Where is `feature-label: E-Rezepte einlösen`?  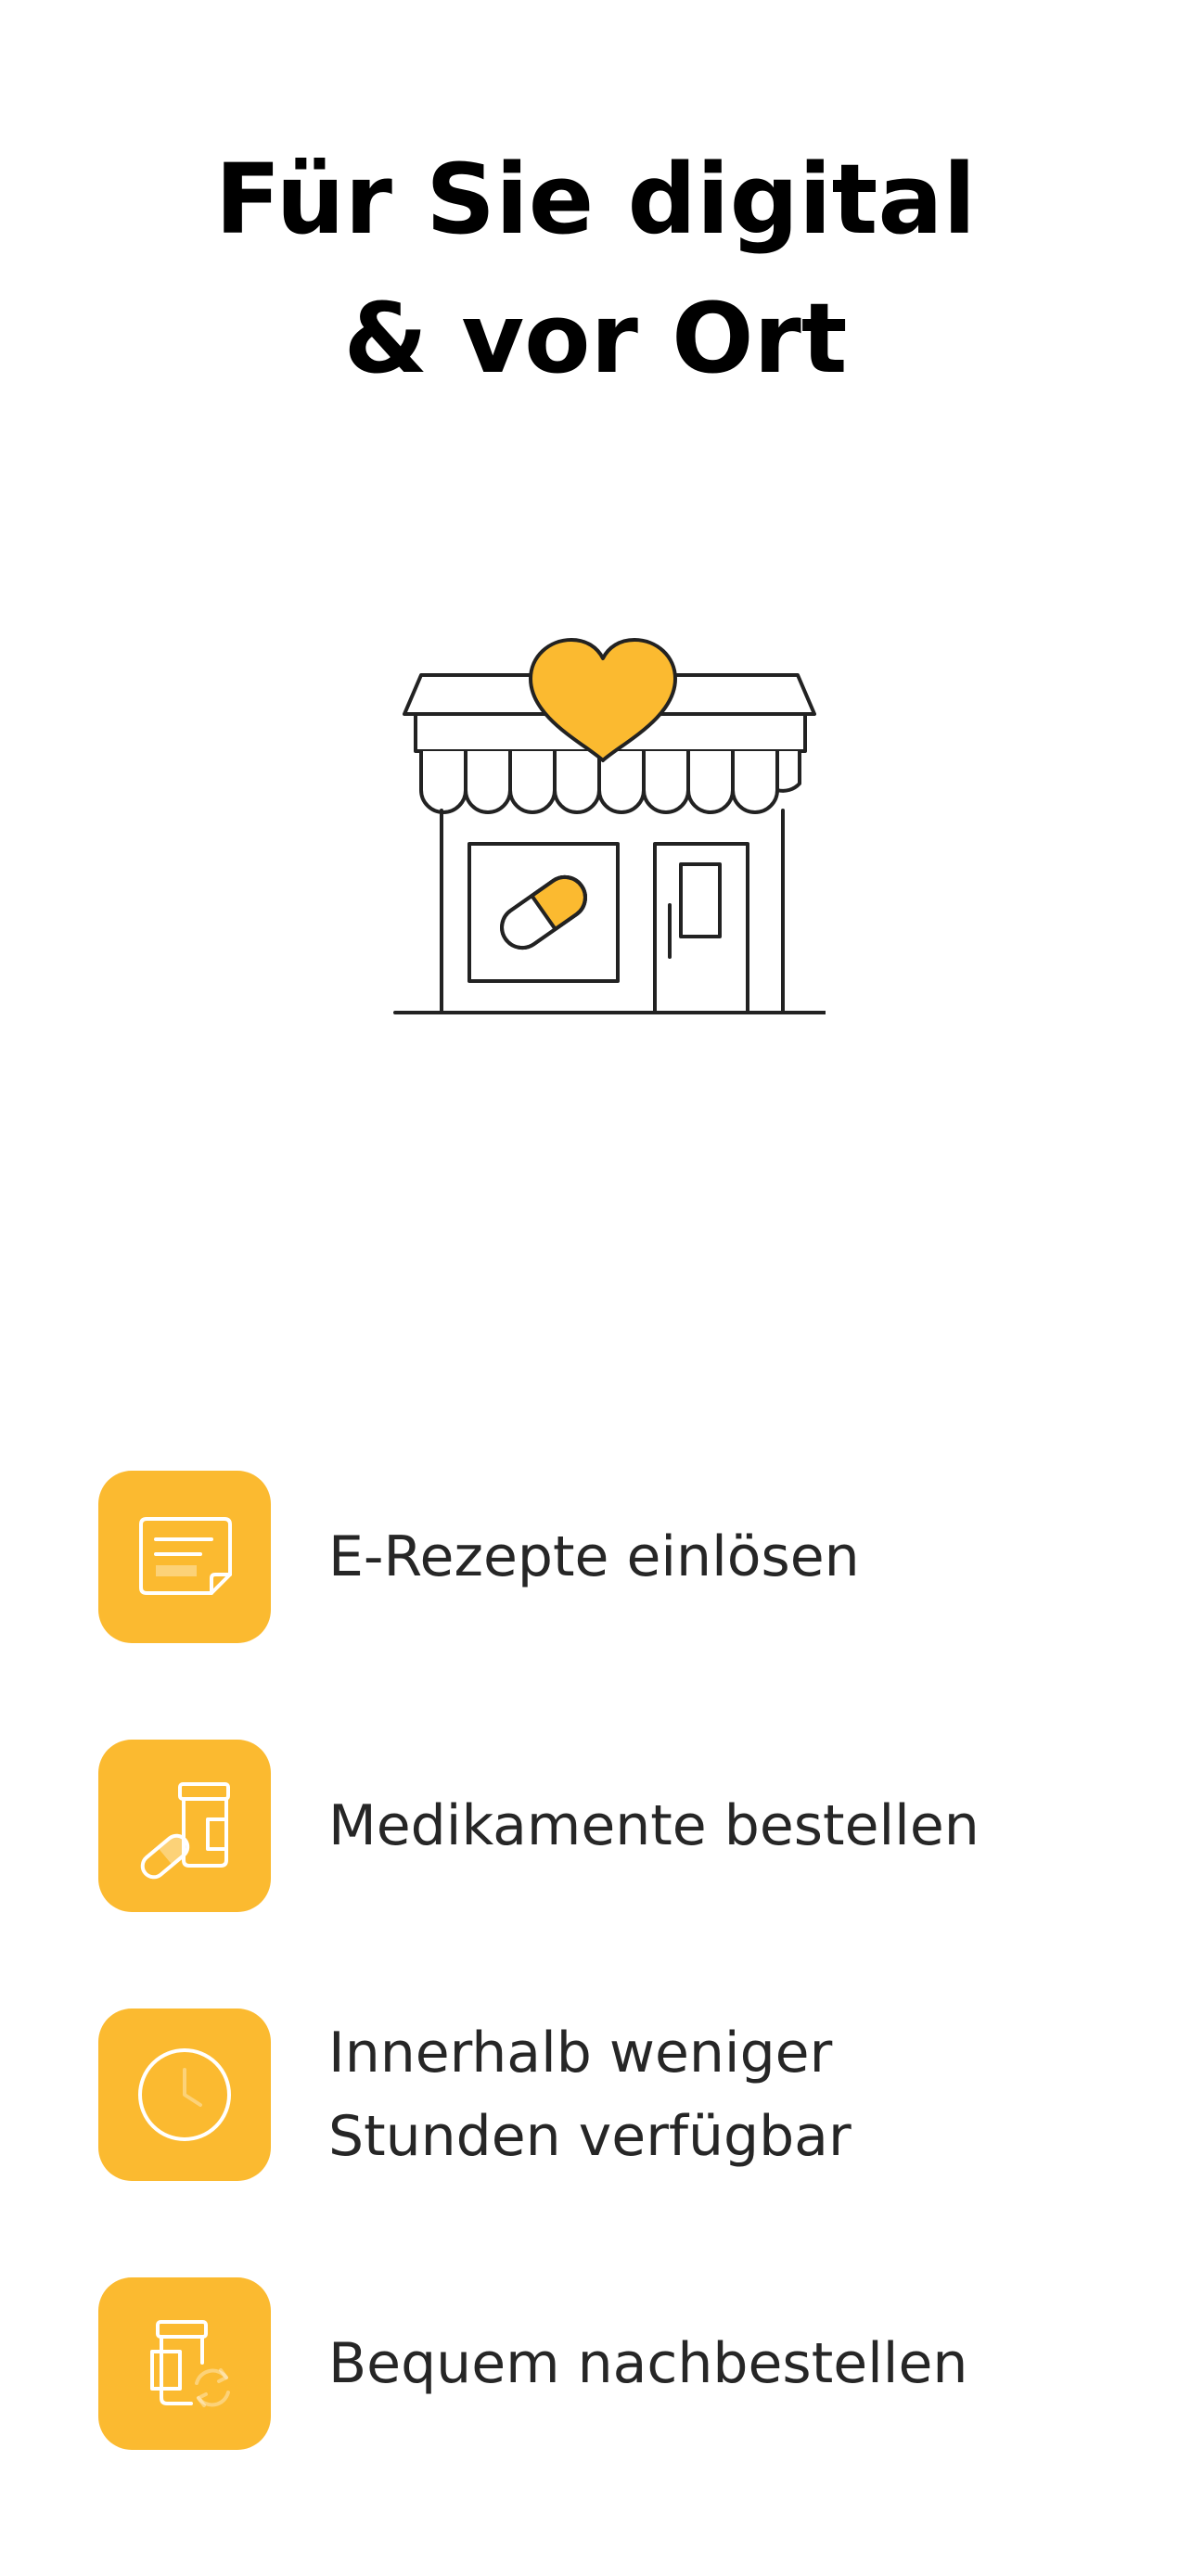 feature-label: E-Rezepte einlösen is located at coordinates (727, 1557).